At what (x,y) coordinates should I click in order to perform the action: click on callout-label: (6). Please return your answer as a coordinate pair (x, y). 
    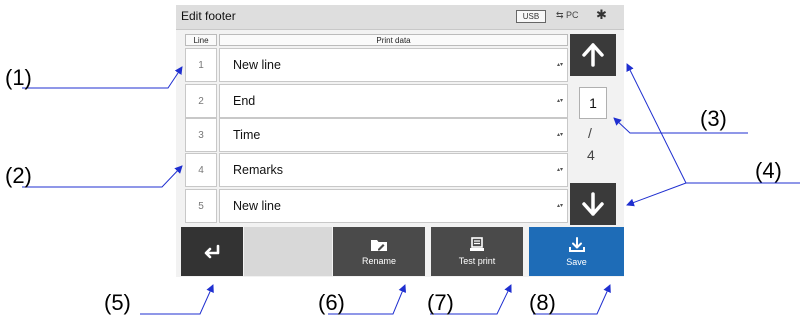
    Looking at the image, I should click on (331, 302).